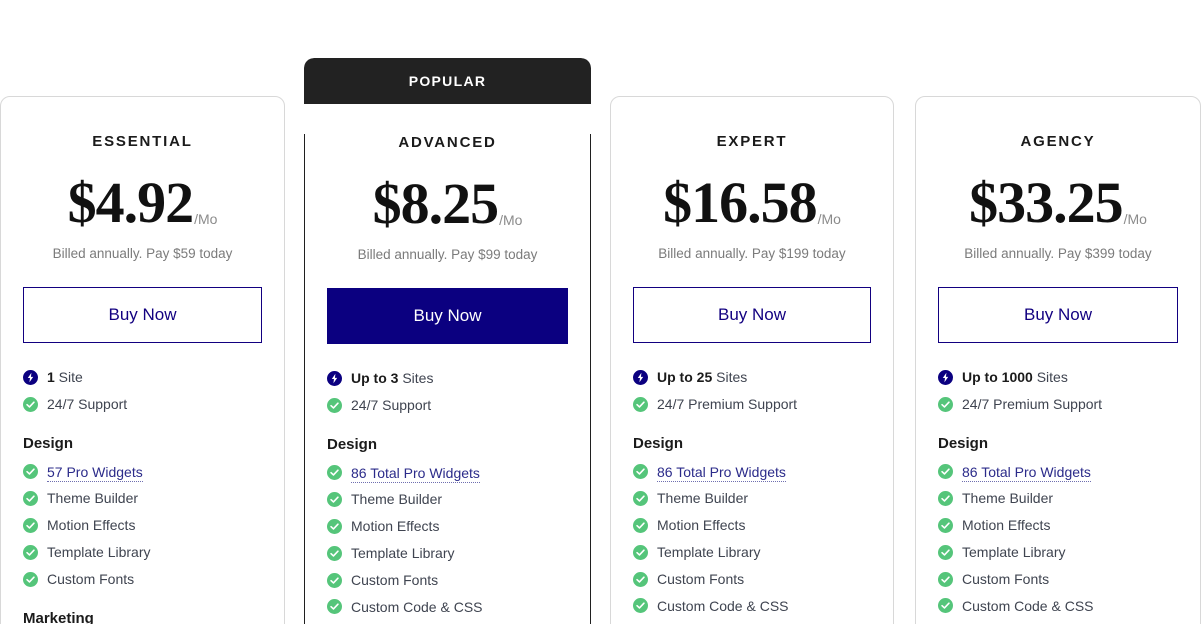 The height and width of the screenshot is (624, 1202). What do you see at coordinates (702, 377) in the screenshot?
I see `feature-label: Up to 25 Sites` at bounding box center [702, 377].